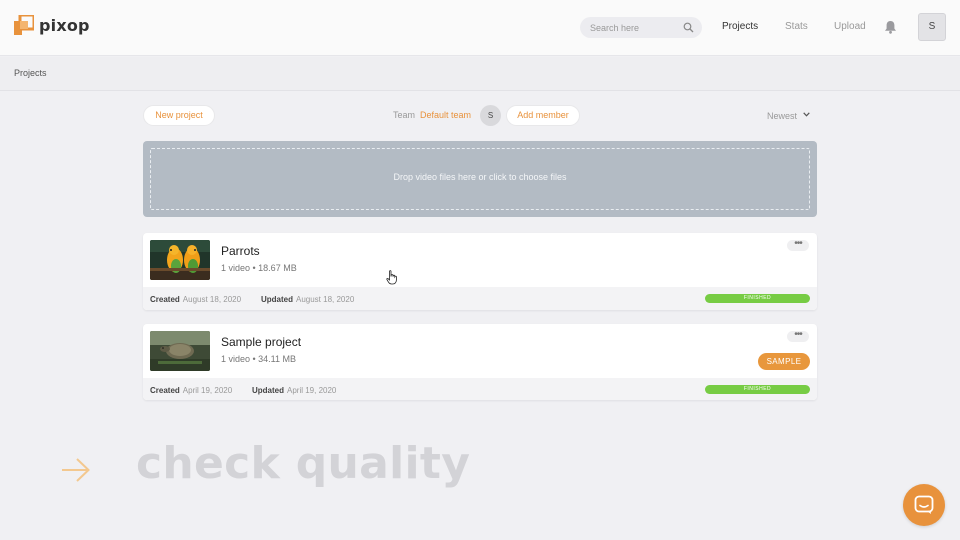 This screenshot has height=540, width=960. What do you see at coordinates (64, 25) in the screenshot?
I see `logo-text: pixop` at bounding box center [64, 25].